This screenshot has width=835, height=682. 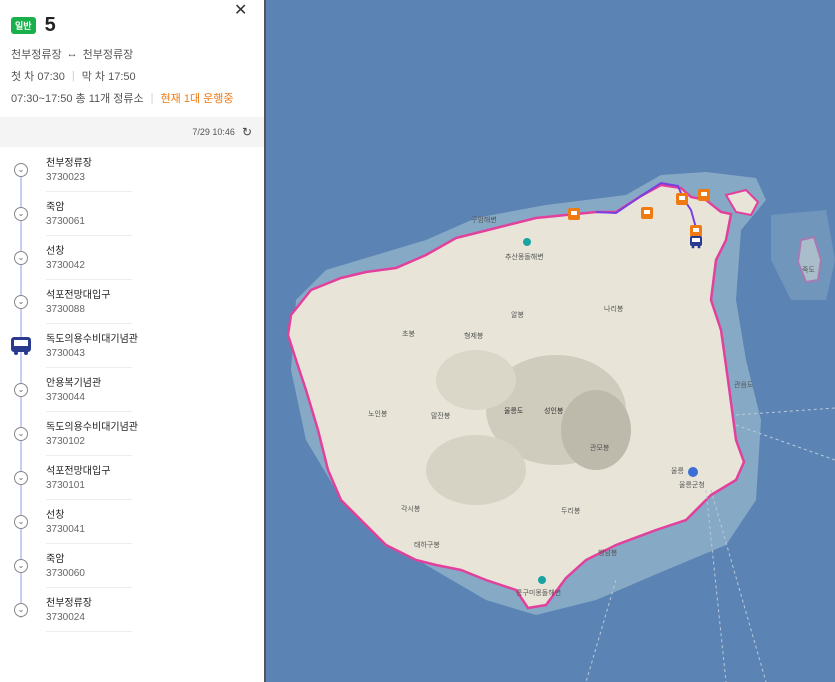 I want to click on map-label: 관음도, so click(x=744, y=385).